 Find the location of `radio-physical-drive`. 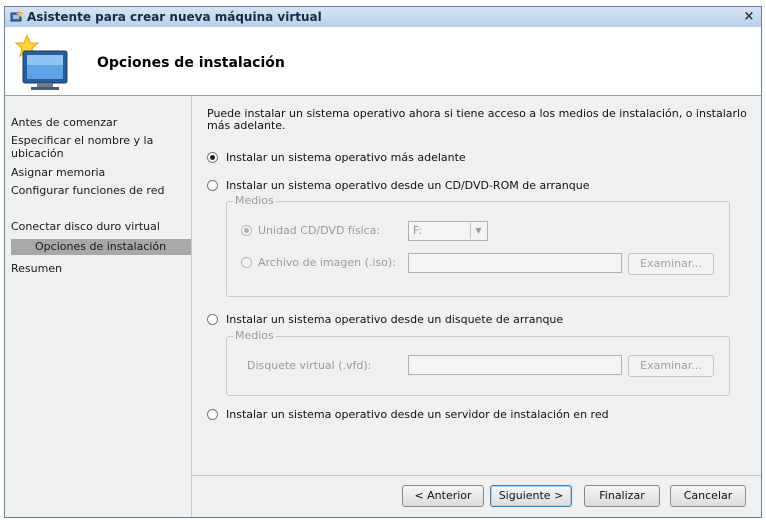

radio-physical-drive is located at coordinates (246, 230).